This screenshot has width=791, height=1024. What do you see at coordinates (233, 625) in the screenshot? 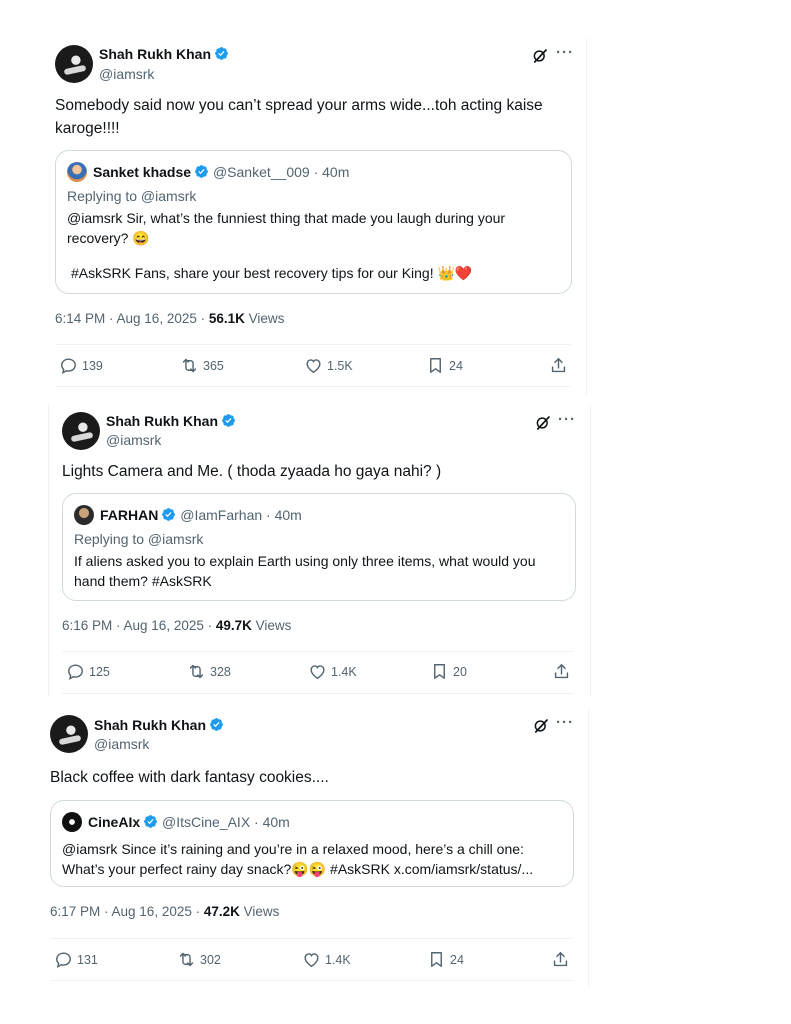
I see `views-count: 49.7K` at bounding box center [233, 625].